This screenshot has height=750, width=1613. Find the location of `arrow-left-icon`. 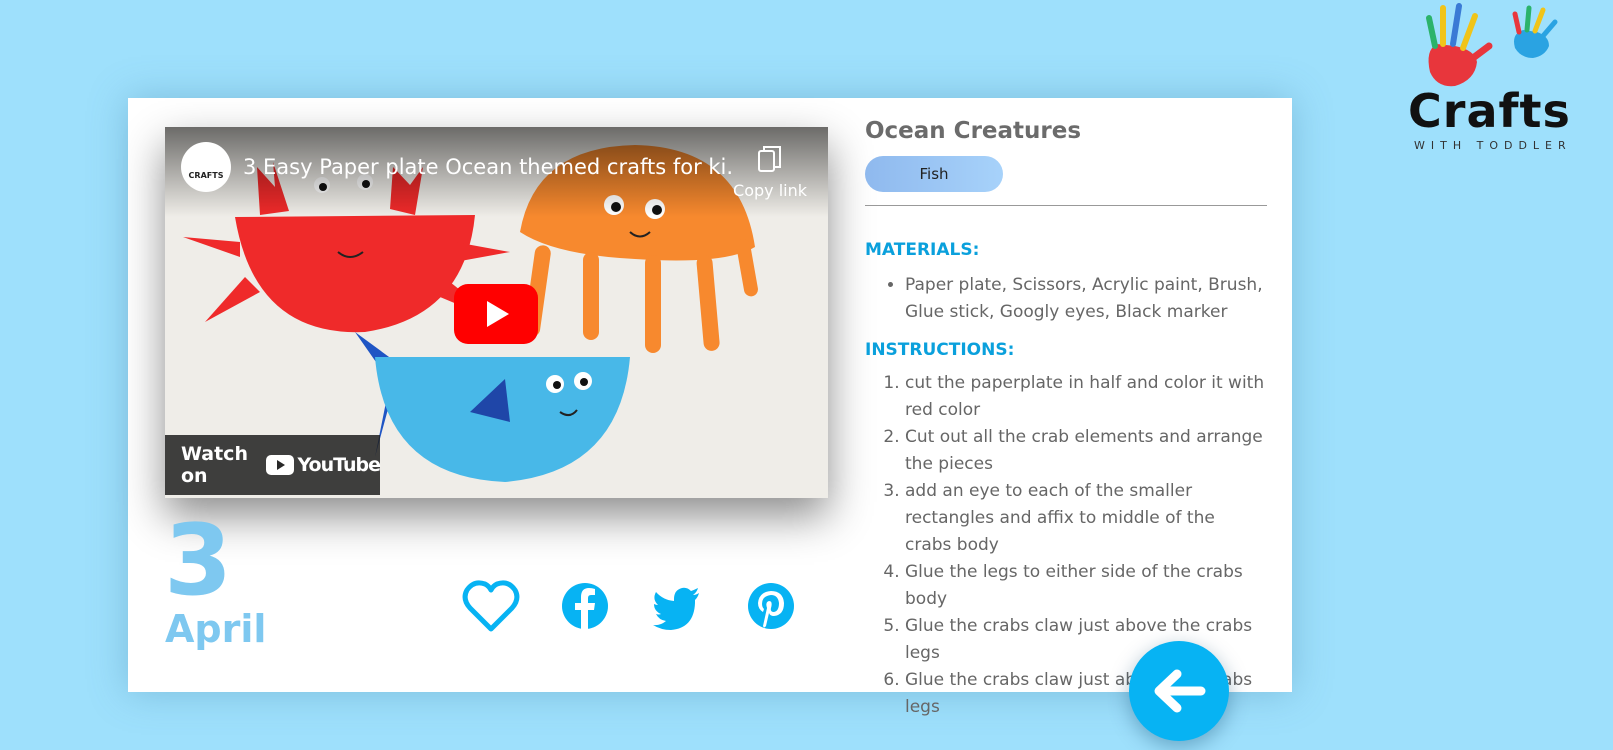

arrow-left-icon is located at coordinates (1180, 691).